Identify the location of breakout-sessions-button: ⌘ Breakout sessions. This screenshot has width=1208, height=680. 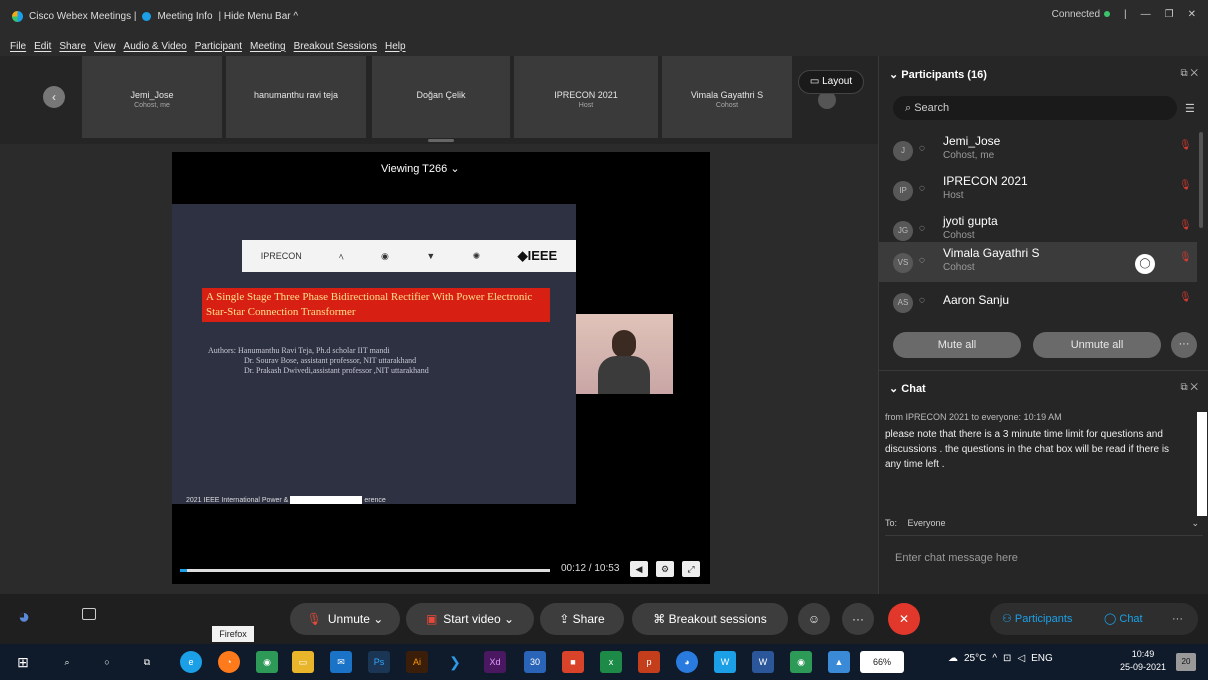
(710, 619).